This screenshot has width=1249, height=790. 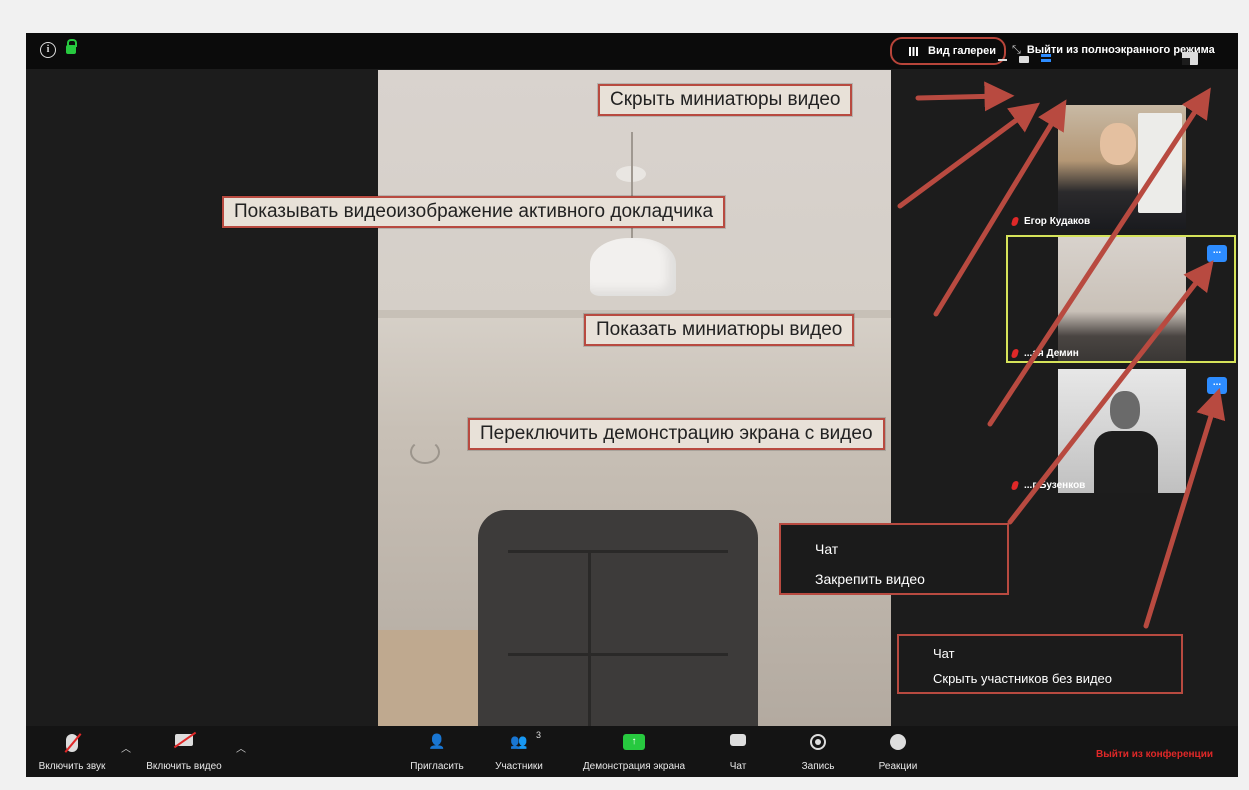 I want to click on callout-show-thumbnails: Показать миниатюры видео, so click(x=719, y=330).